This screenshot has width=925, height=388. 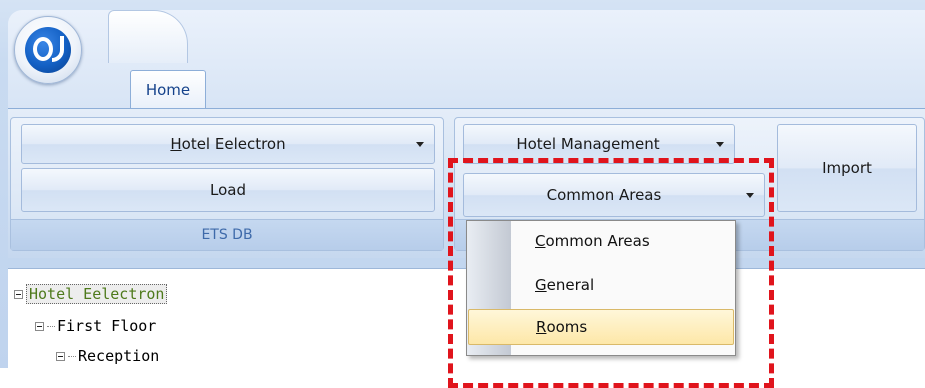 I want to click on tree-node: First Floor, so click(x=95, y=326).